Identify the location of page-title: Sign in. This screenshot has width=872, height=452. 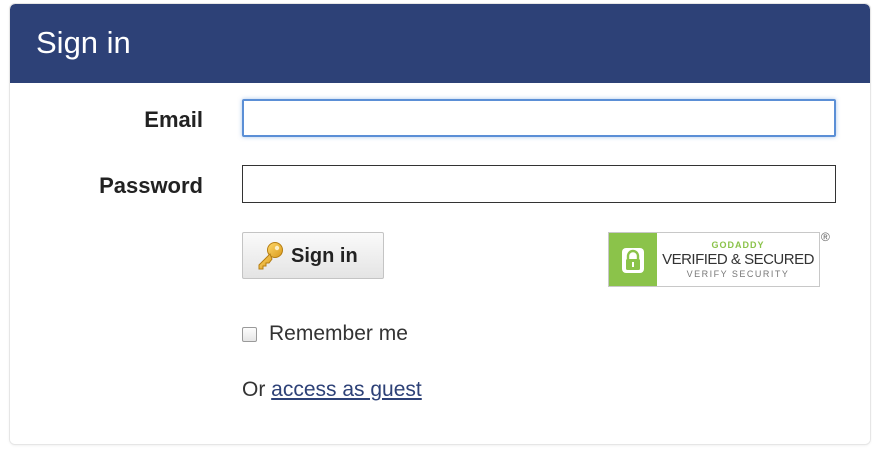
(83, 42).